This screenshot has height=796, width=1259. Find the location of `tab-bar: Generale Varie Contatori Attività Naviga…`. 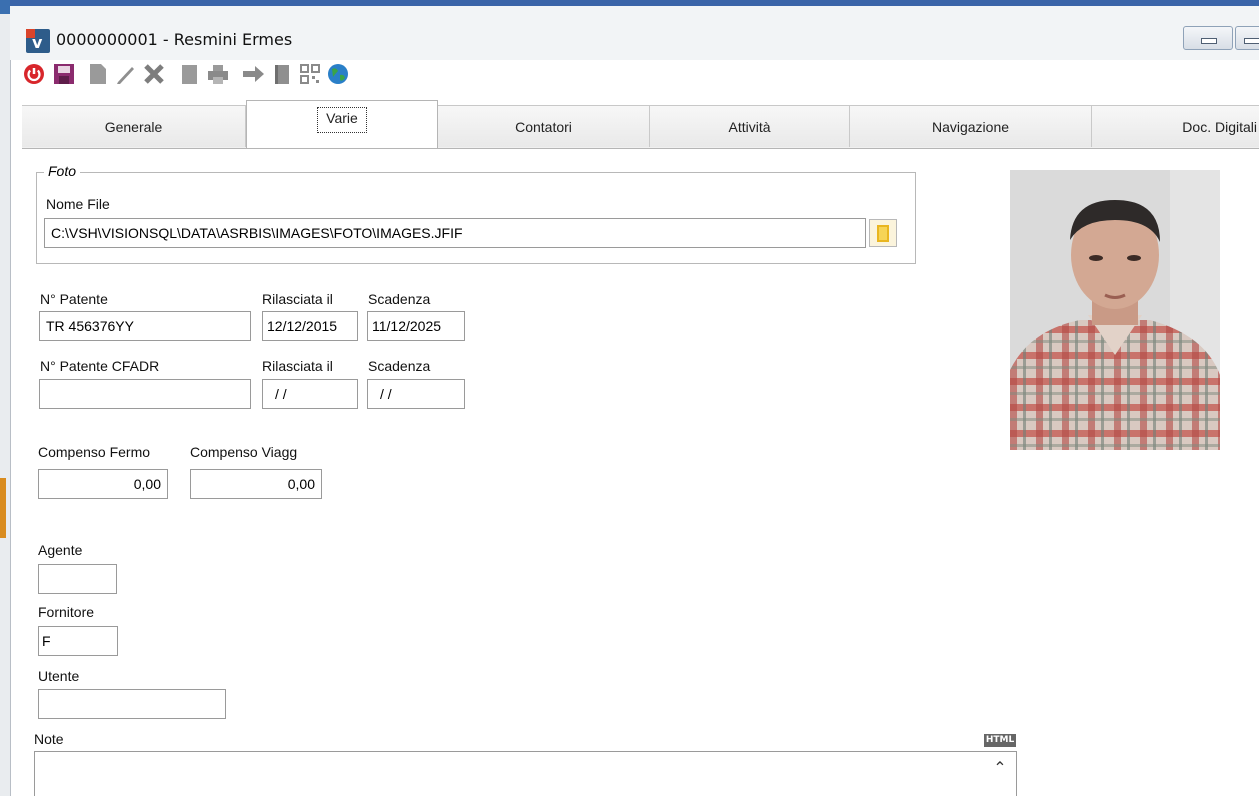

tab-bar: Generale Varie Contatori Attività Naviga… is located at coordinates (640, 124).